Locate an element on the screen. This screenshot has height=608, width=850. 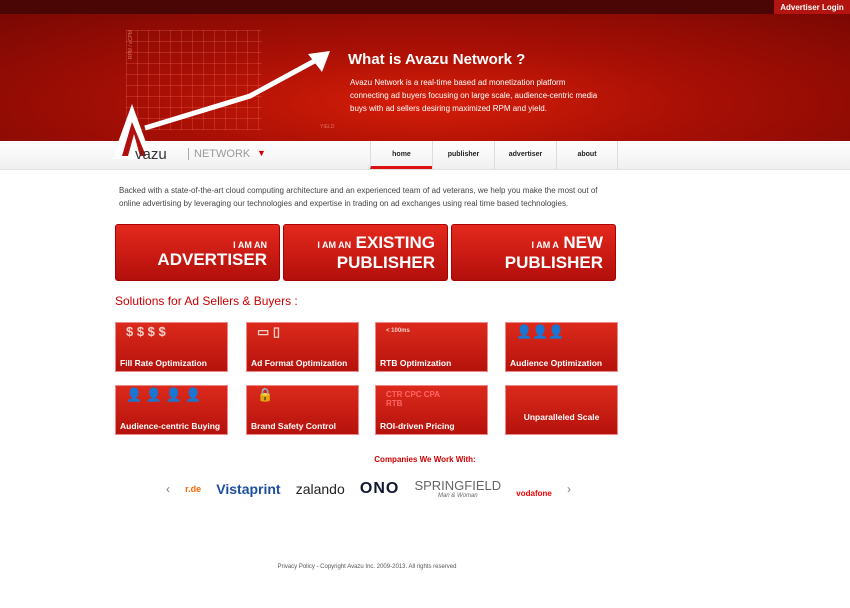
pricing-labels: CTR CPC CPA RTB is located at coordinates (413, 399).